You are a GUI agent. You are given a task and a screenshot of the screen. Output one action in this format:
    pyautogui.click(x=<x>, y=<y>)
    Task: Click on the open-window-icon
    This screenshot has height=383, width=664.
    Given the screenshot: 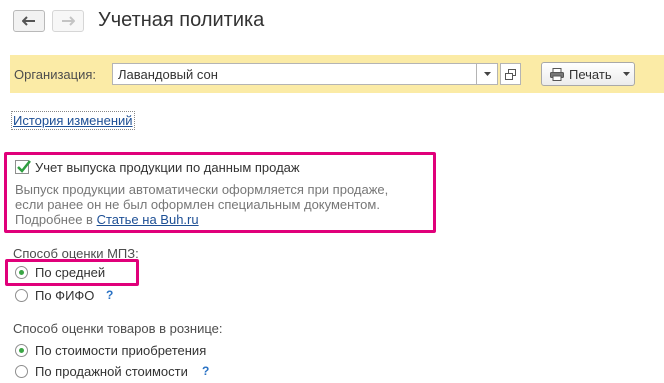 What is the action you would take?
    pyautogui.click(x=510, y=74)
    